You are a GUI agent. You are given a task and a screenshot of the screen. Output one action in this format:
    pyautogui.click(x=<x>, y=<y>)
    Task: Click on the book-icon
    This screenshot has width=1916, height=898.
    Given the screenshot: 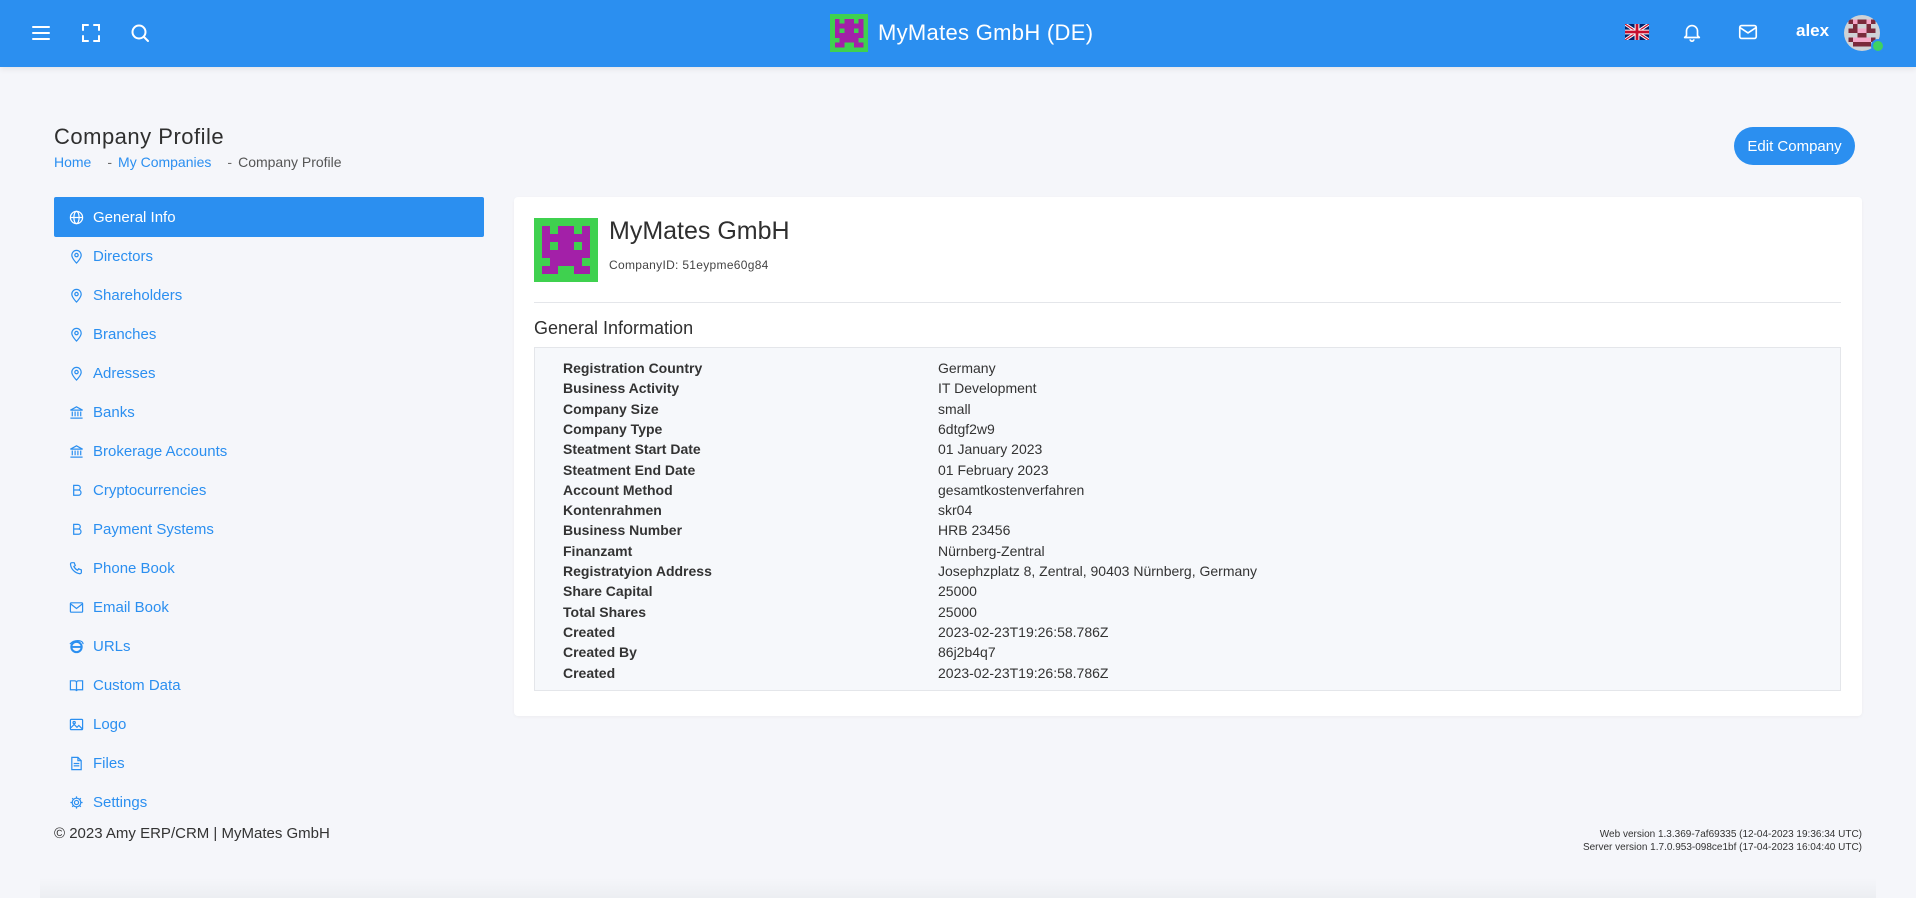 What is the action you would take?
    pyautogui.click(x=76, y=686)
    